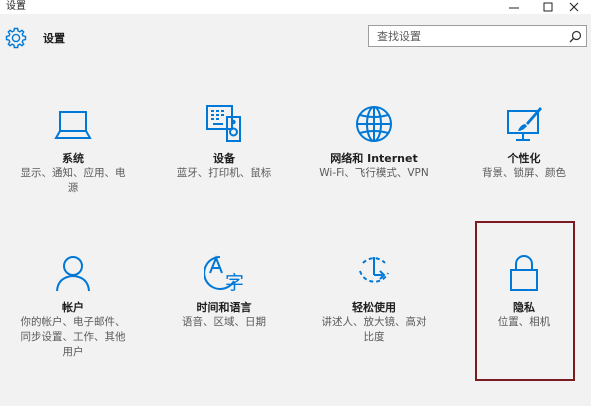 This screenshot has width=591, height=406. What do you see at coordinates (224, 124) in the screenshot?
I see `devices-icon` at bounding box center [224, 124].